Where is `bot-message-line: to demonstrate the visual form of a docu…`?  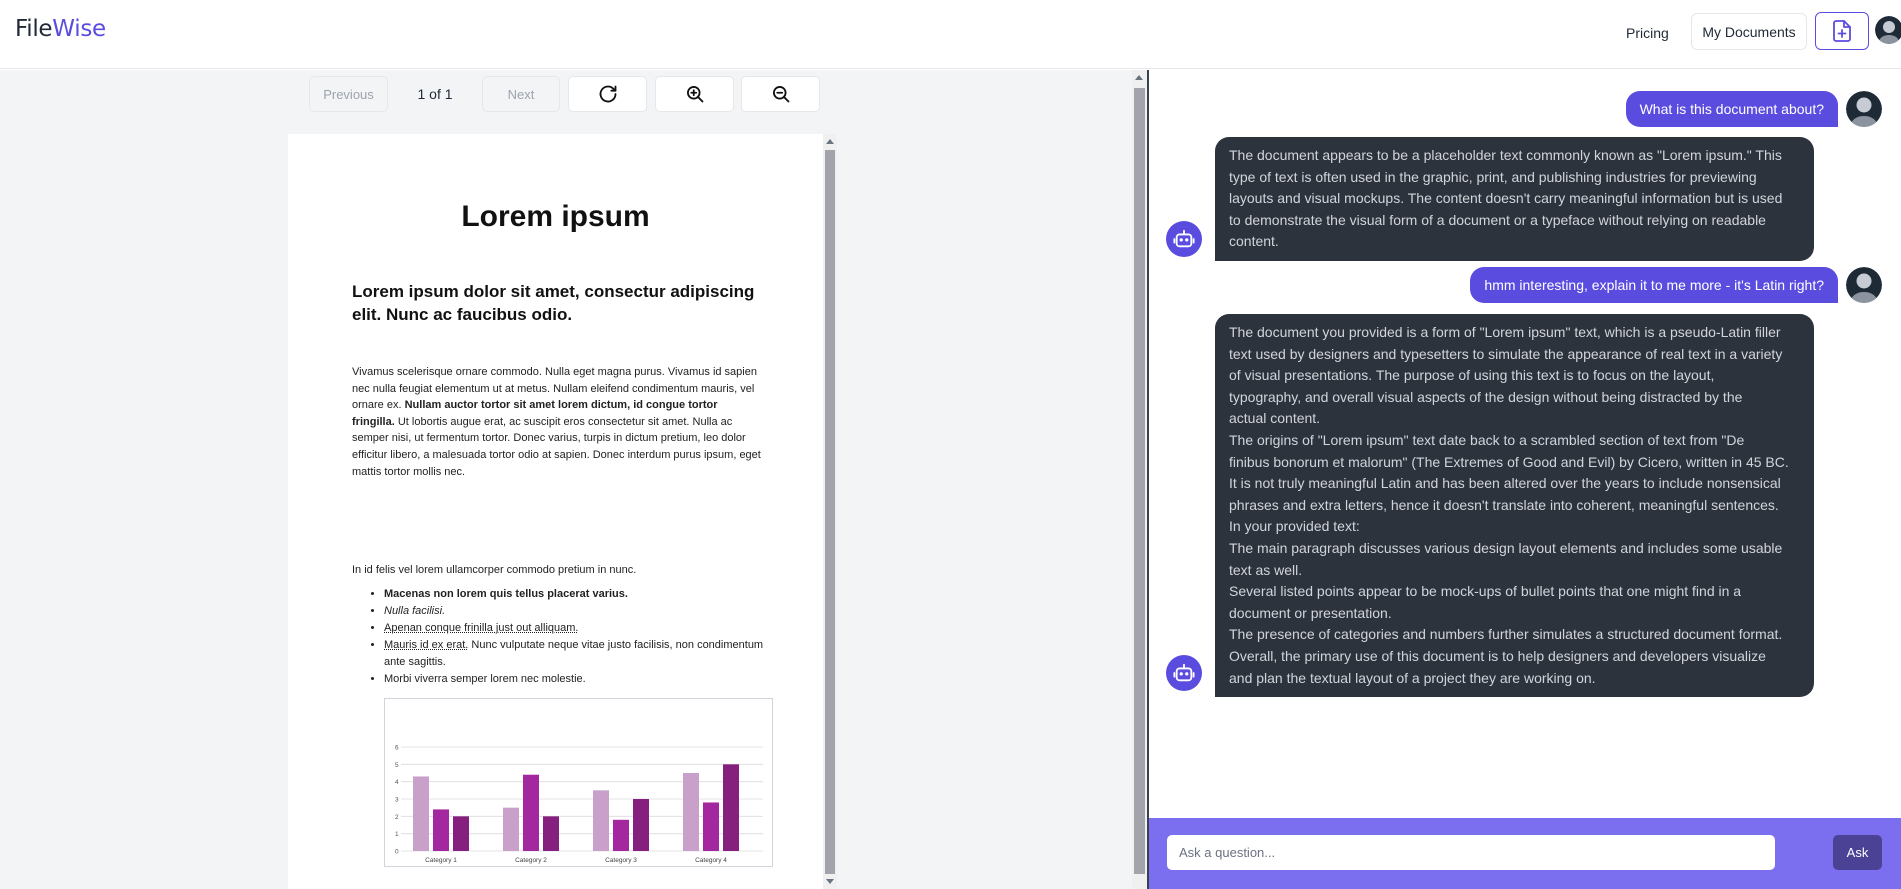 bot-message-line: to demonstrate the visual form of a docu… is located at coordinates (1497, 219).